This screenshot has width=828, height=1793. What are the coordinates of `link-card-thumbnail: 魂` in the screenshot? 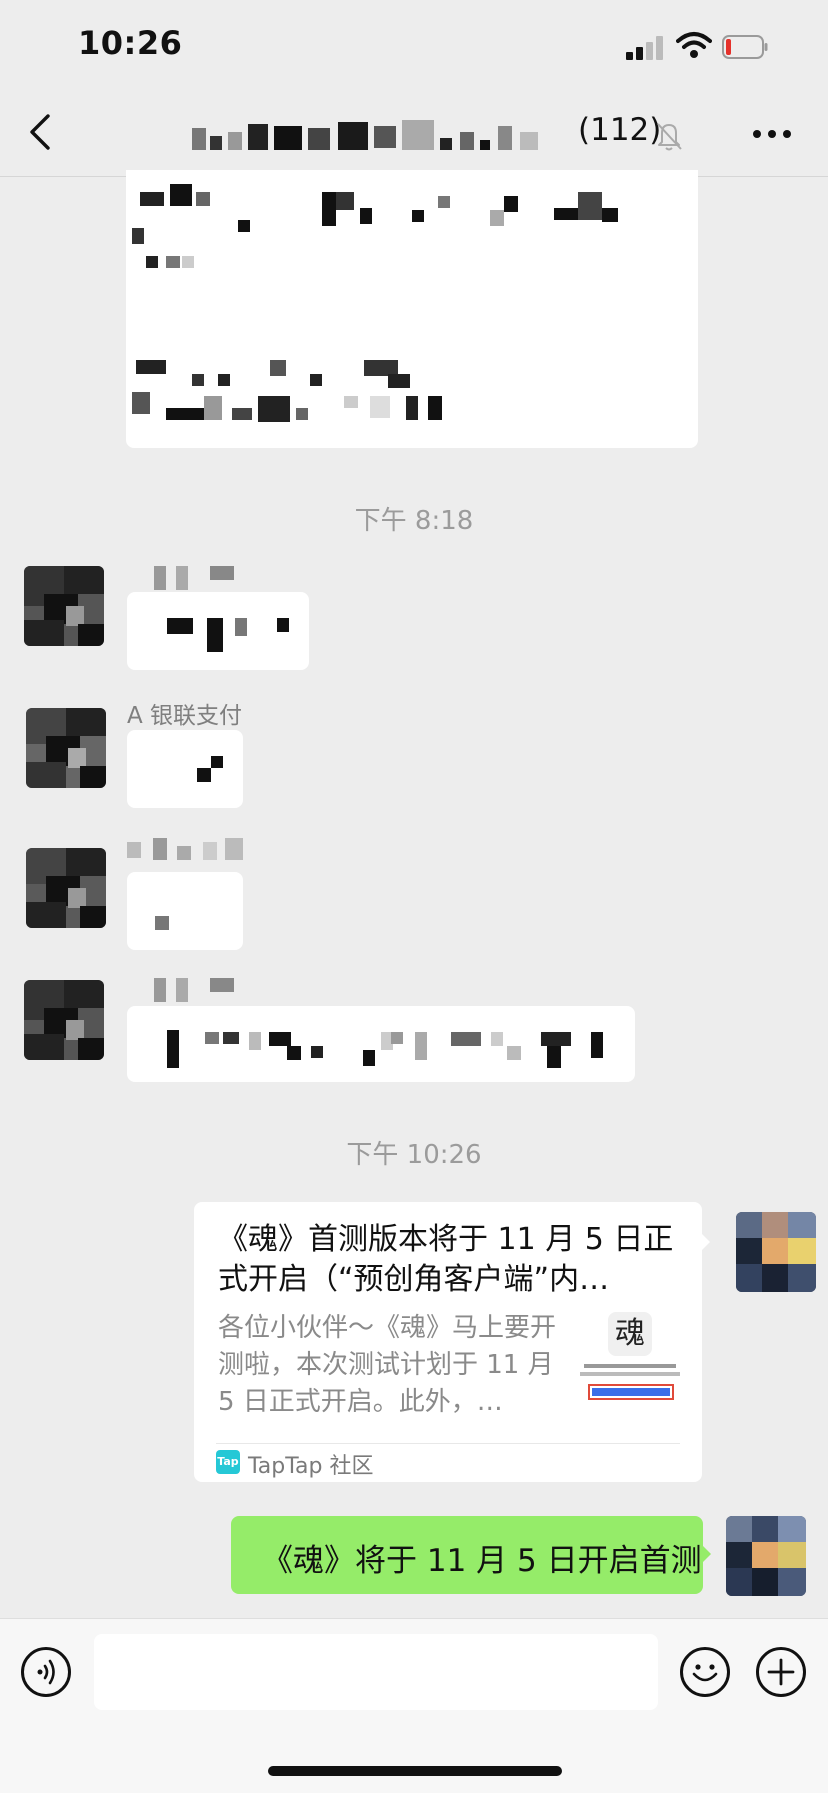 It's located at (630, 1358).